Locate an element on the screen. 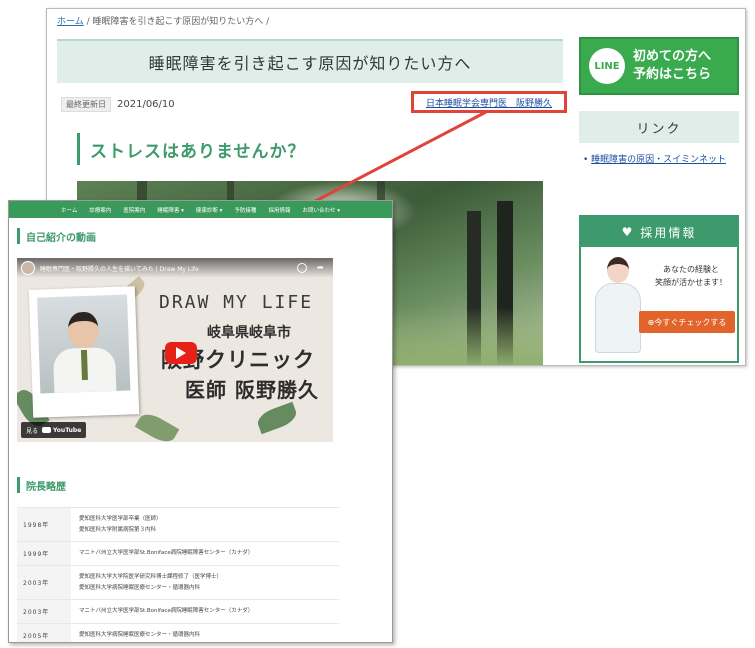 This screenshot has height=648, width=755. table-row: 2005年 愛知医科大学病院睡眠医療センター・循環器内科 is located at coordinates (178, 632).